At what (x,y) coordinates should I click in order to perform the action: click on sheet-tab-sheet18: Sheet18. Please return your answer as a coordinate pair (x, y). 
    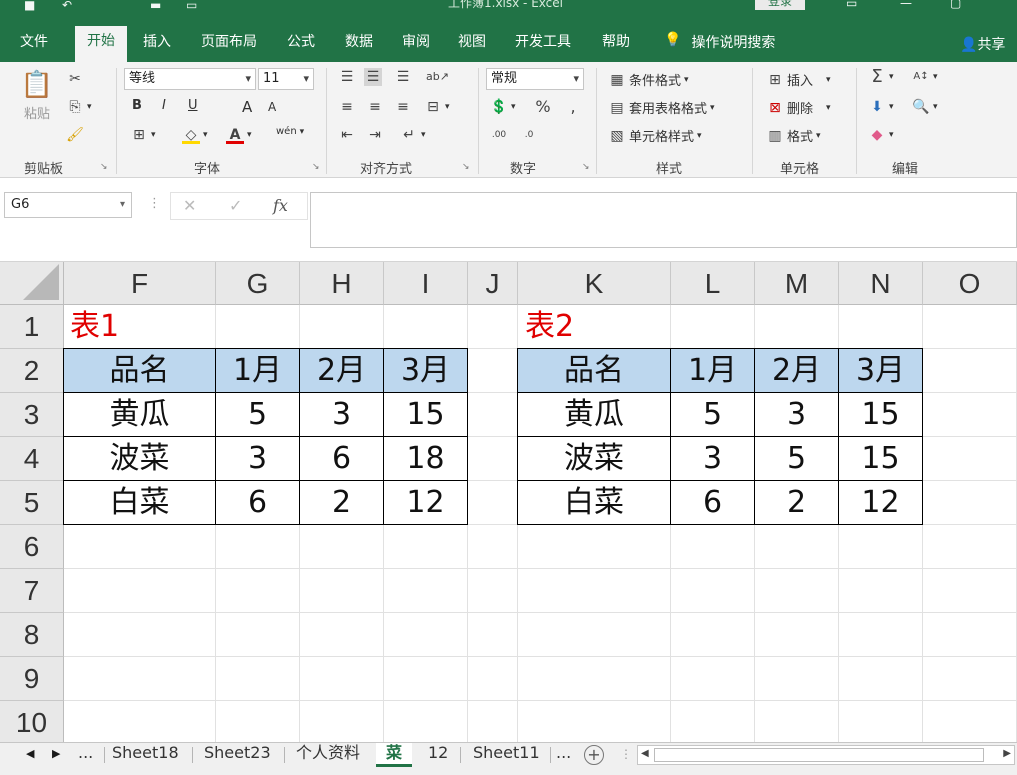
    Looking at the image, I should click on (145, 755).